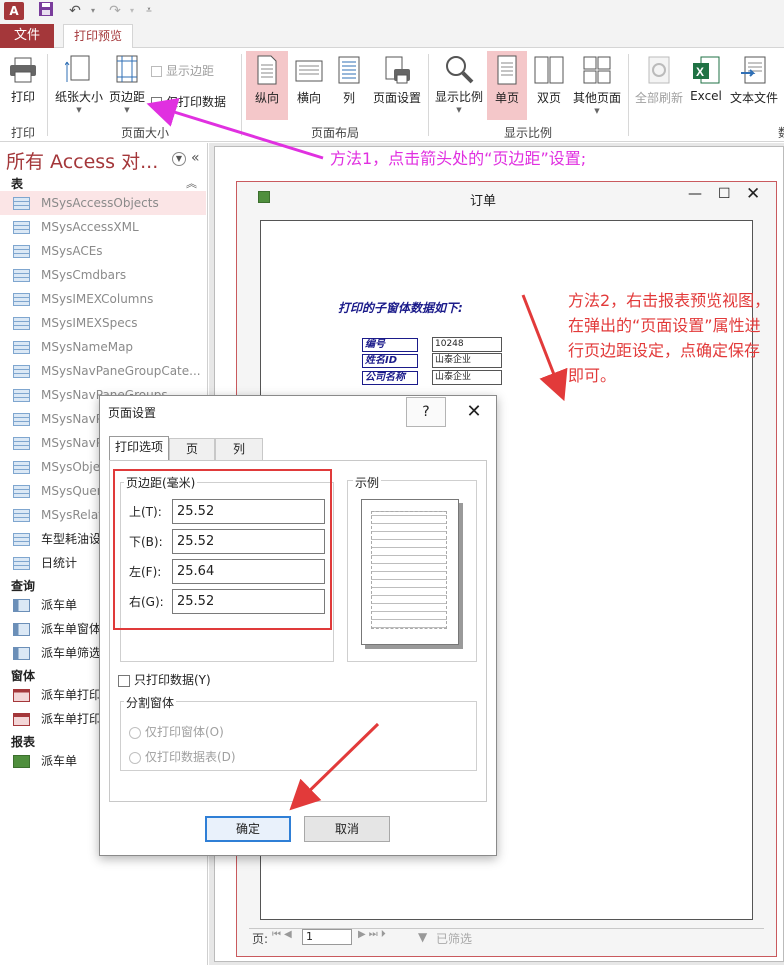 This screenshot has height=965, width=784. What do you see at coordinates (544, 348) in the screenshot?
I see `arrow-to-report-preview` at bounding box center [544, 348].